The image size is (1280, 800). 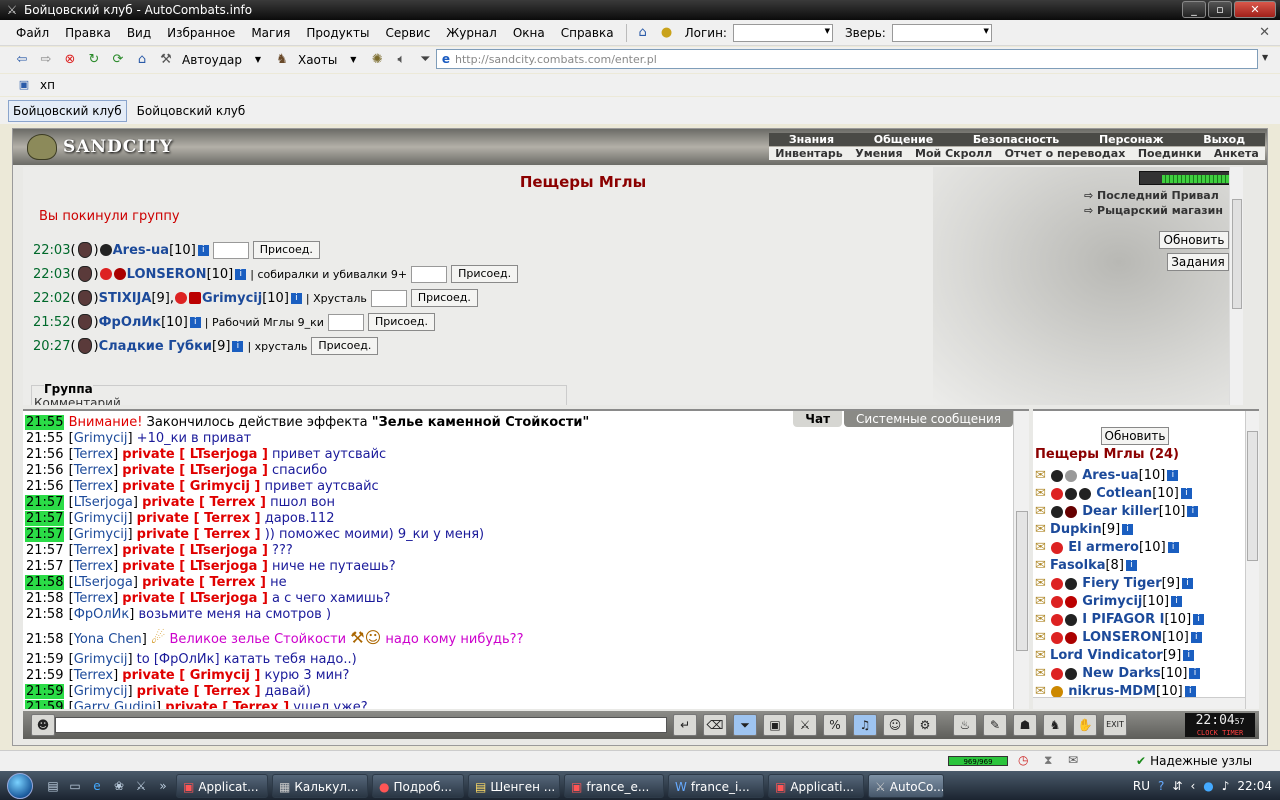 What do you see at coordinates (139, 33) in the screenshot?
I see `menu-view: Вид` at bounding box center [139, 33].